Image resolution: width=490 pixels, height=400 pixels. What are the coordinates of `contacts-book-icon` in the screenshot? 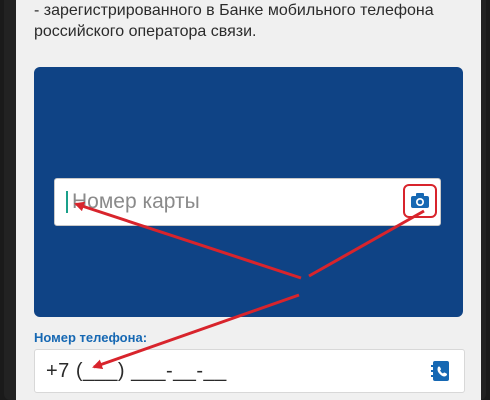 It's located at (441, 371).